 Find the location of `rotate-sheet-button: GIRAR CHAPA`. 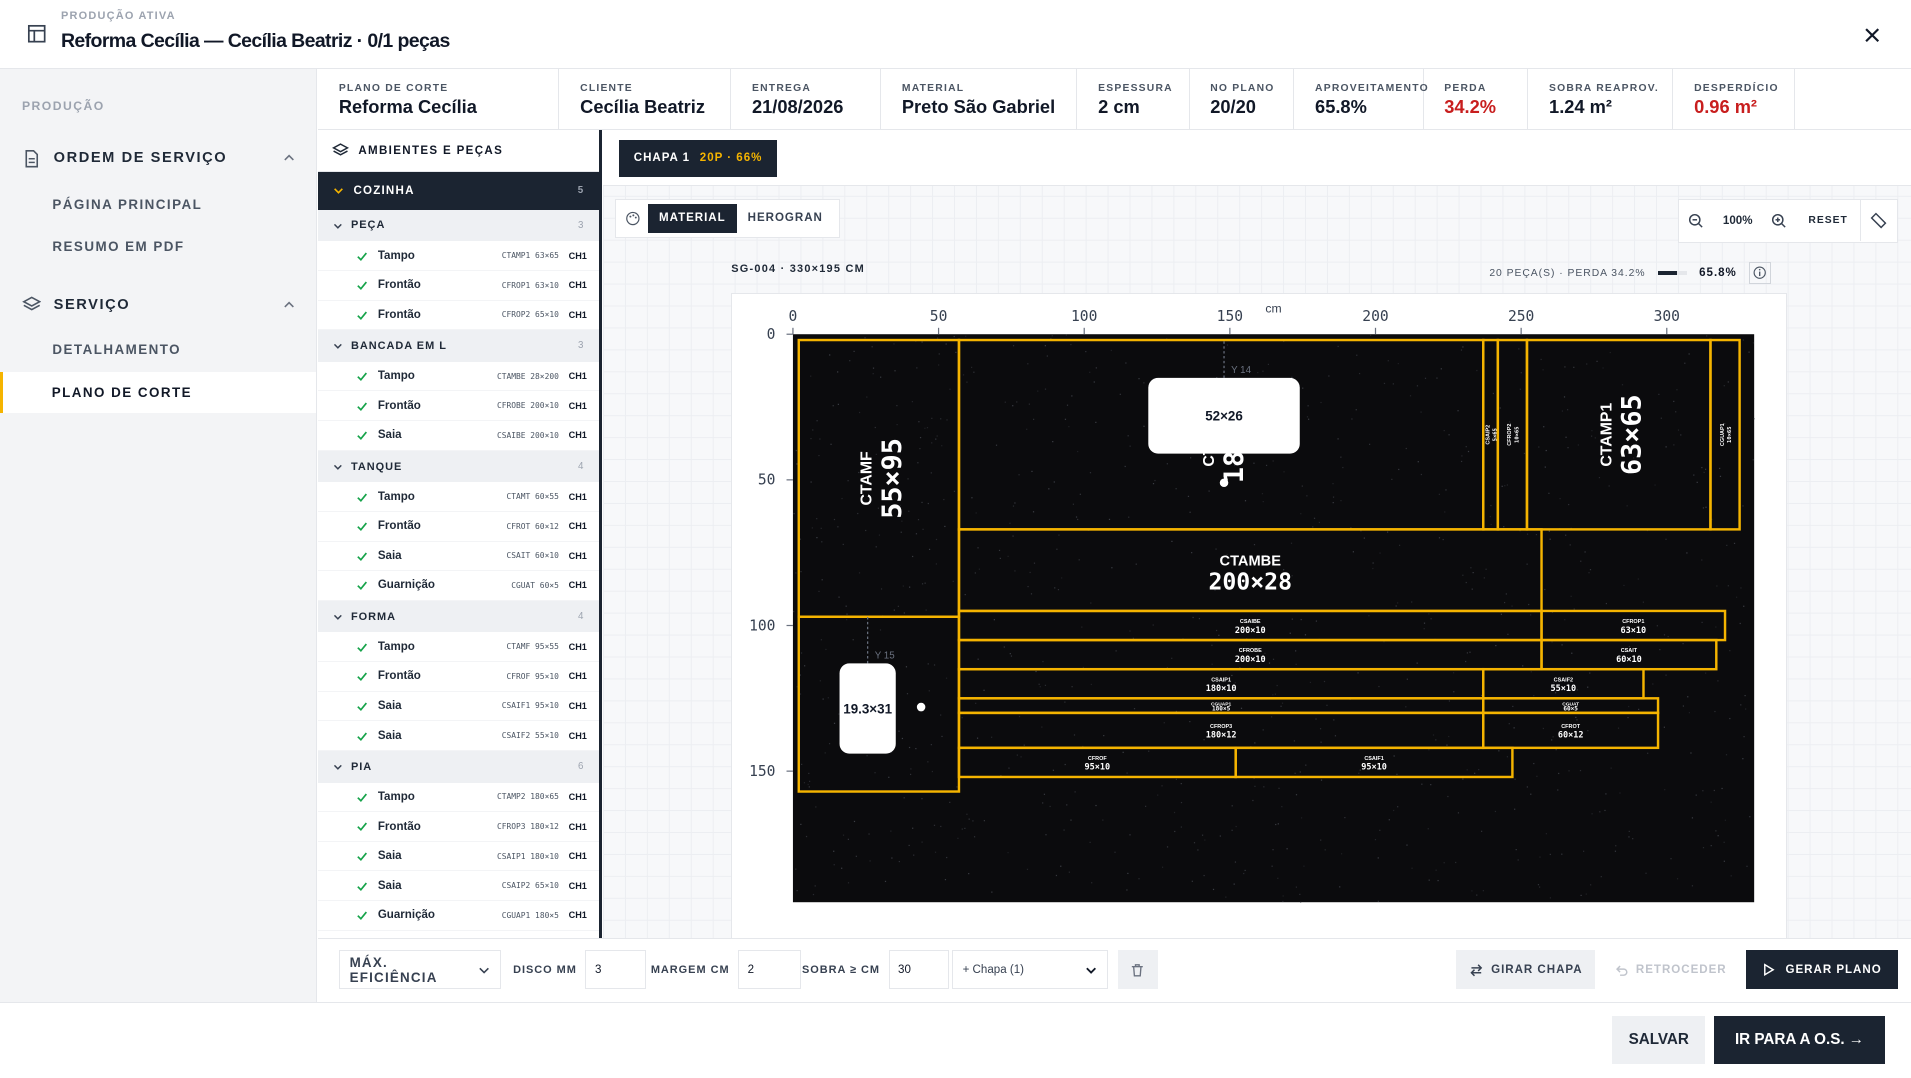

rotate-sheet-button: GIRAR CHAPA is located at coordinates (1526, 970).